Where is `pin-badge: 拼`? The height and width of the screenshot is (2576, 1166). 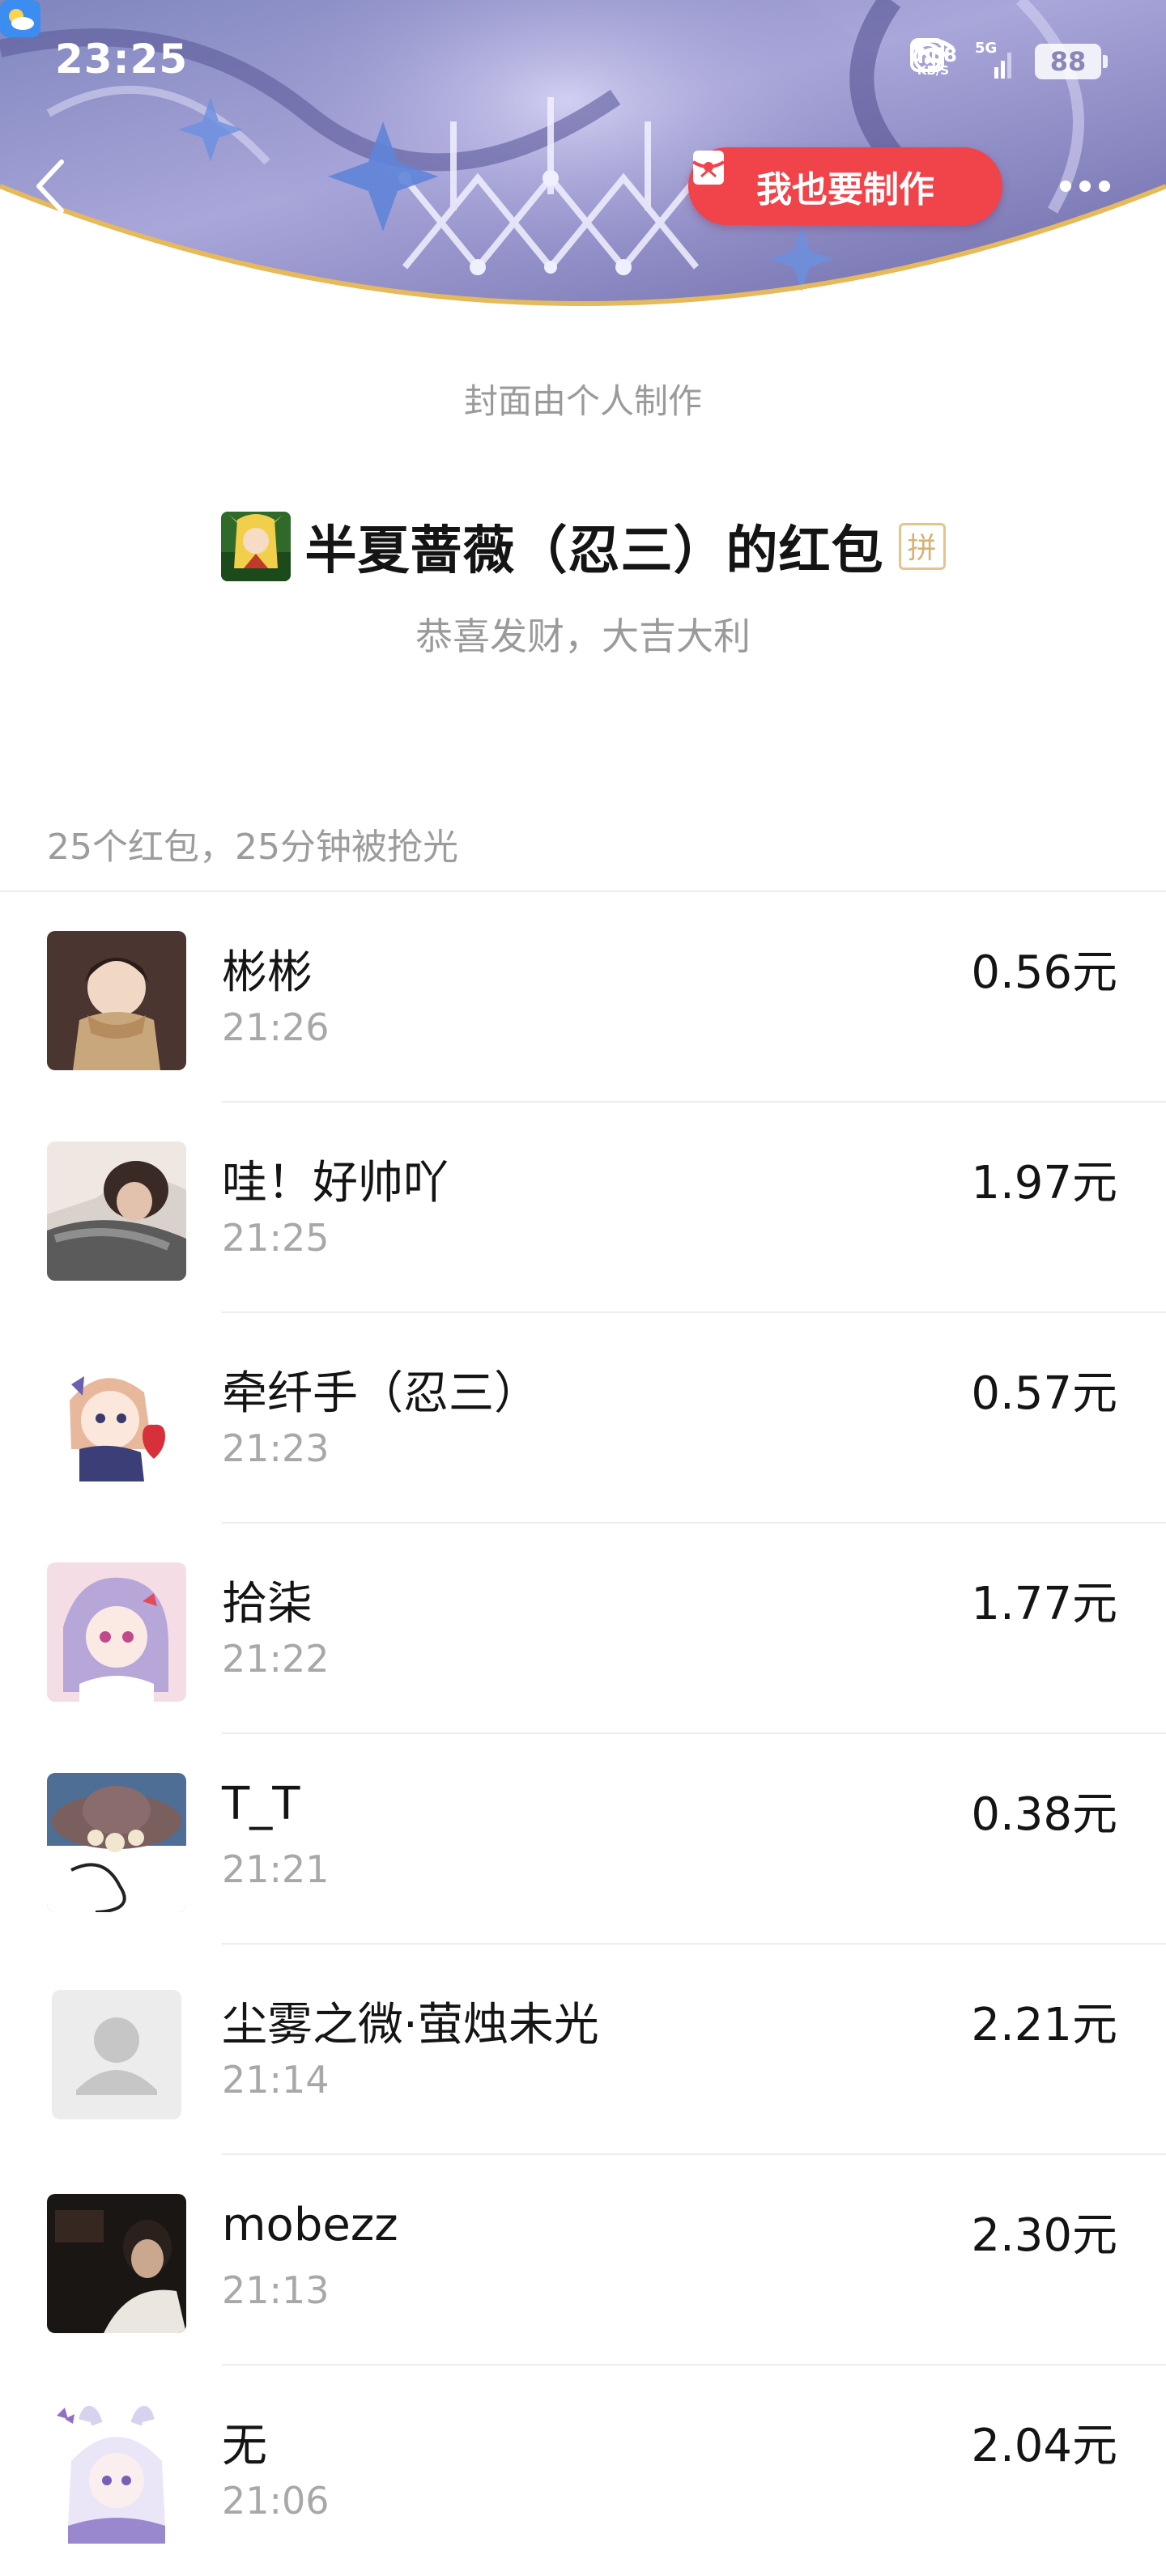
pin-badge: 拼 is located at coordinates (922, 546).